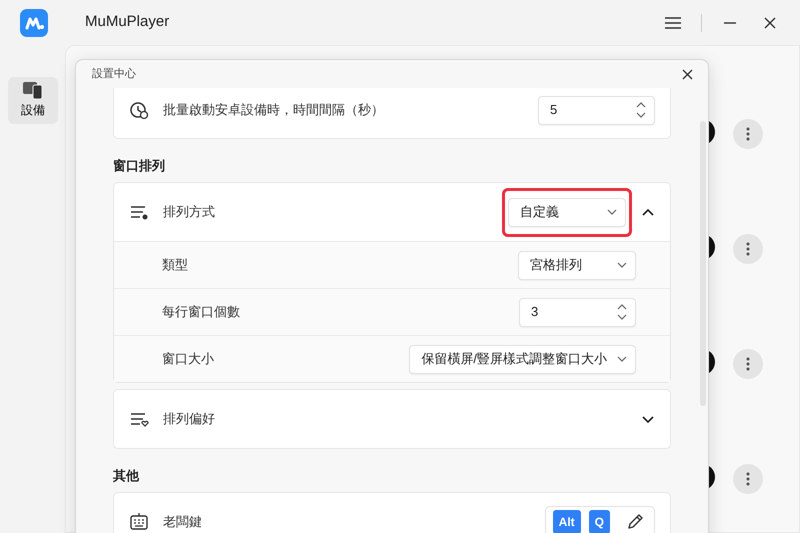 The image size is (800, 533). I want to click on key-label: Alt, so click(566, 521).